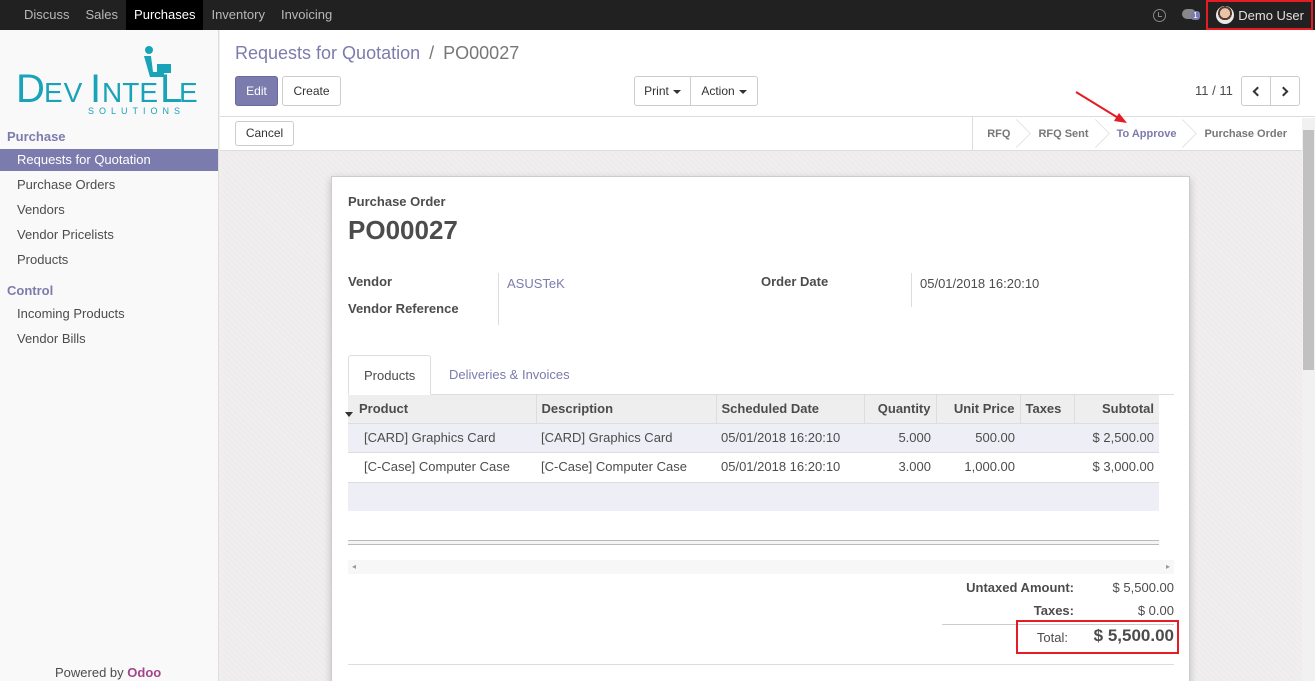  What do you see at coordinates (1195, 15) in the screenshot?
I see `chat-count-badge: 1` at bounding box center [1195, 15].